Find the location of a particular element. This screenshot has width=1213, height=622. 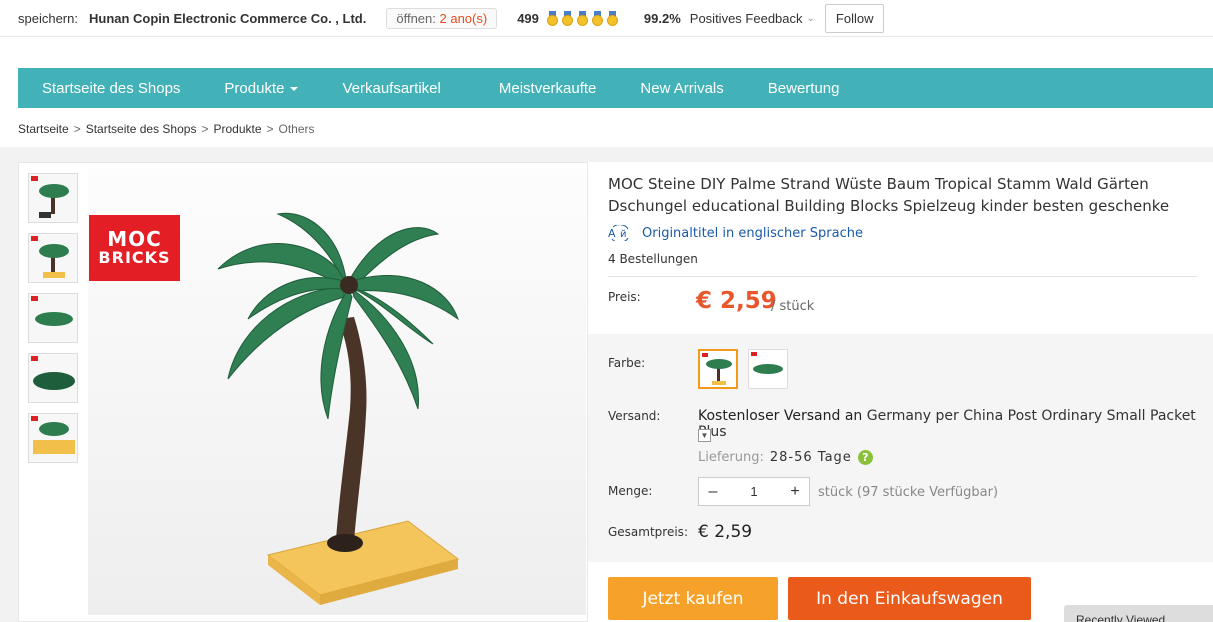

delivery-estimate: Lieferung: 28-56 Tage ? is located at coordinates (785, 457).